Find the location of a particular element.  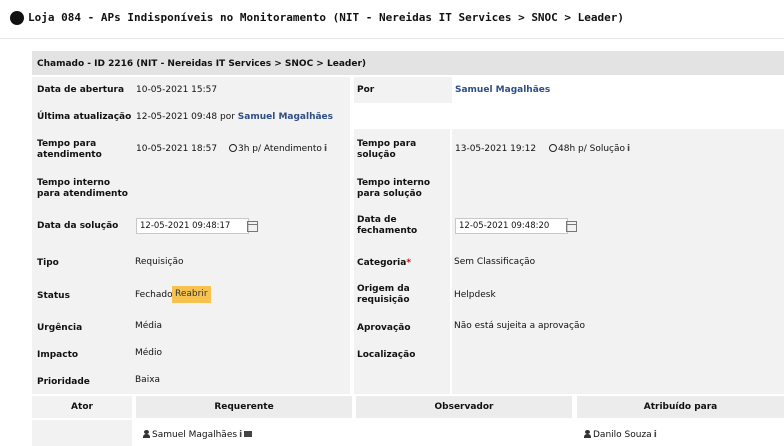

assigned-user-name: Danilo Souza is located at coordinates (622, 435).